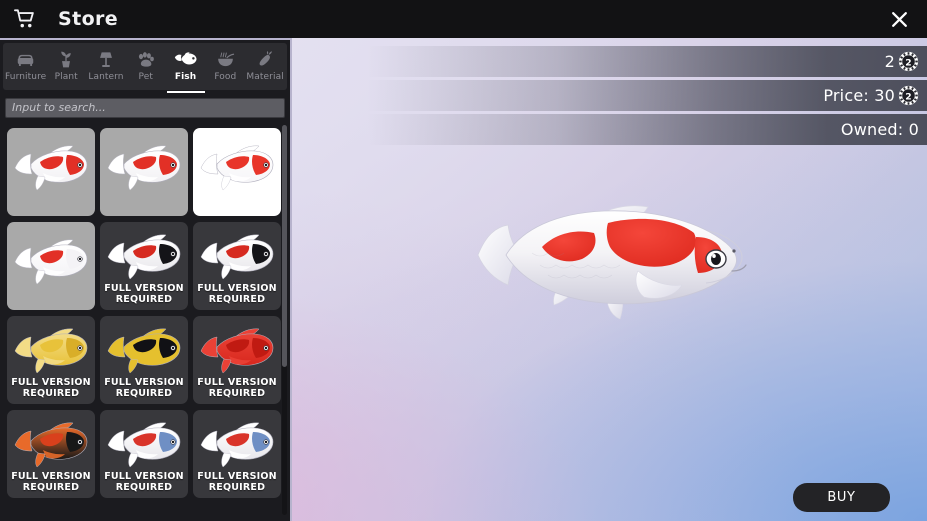 The width and height of the screenshot is (927, 521). I want to click on grid-item-koi-showa-1: FULL VERSION REQUIRED, so click(144, 265).